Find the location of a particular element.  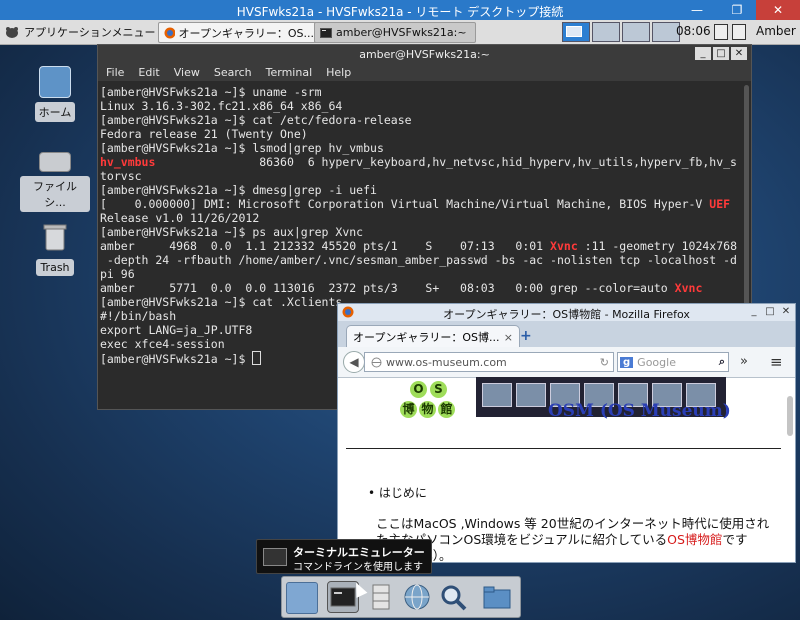

search-icon is located at coordinates (454, 598).